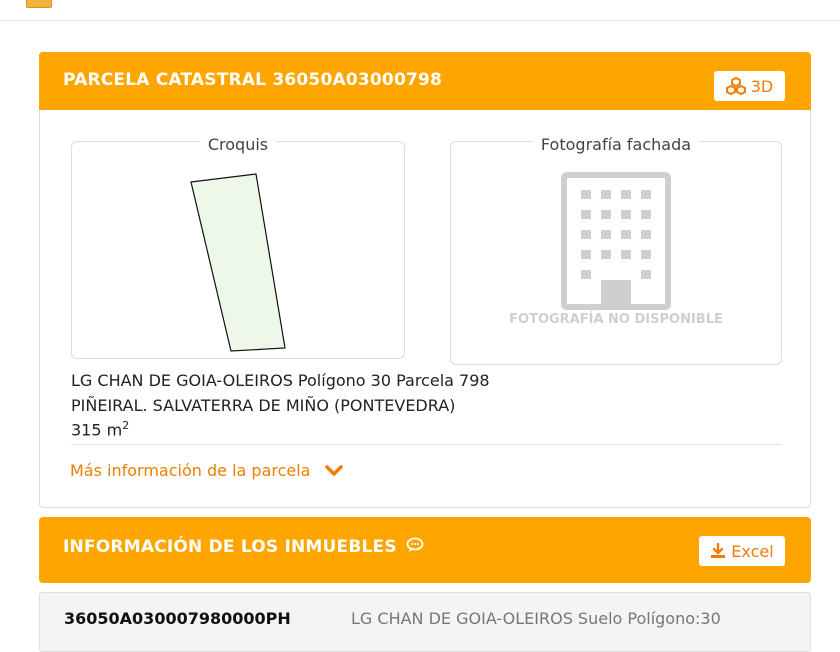  Describe the element at coordinates (616, 319) in the screenshot. I see `photo-unavailable-text: FOTOGRAFÍA NO DISPONIBLE` at that location.